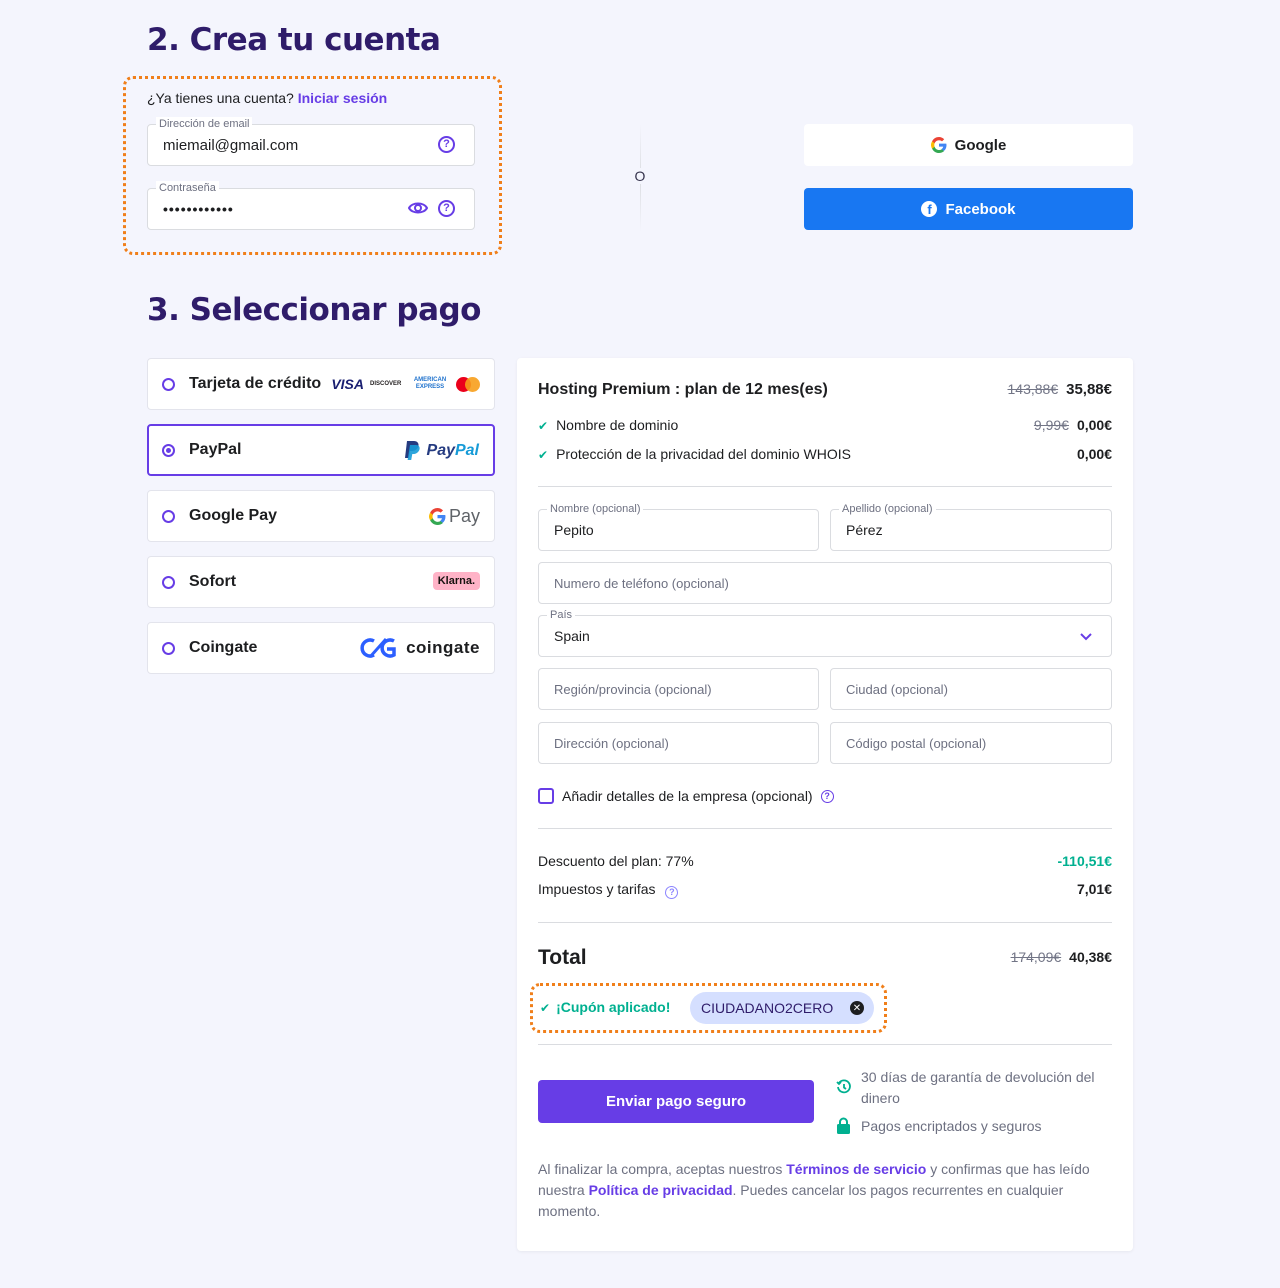 This screenshot has width=1280, height=1288. Describe the element at coordinates (971, 689) in the screenshot. I see `city-field: Ciudad (opcional)` at that location.